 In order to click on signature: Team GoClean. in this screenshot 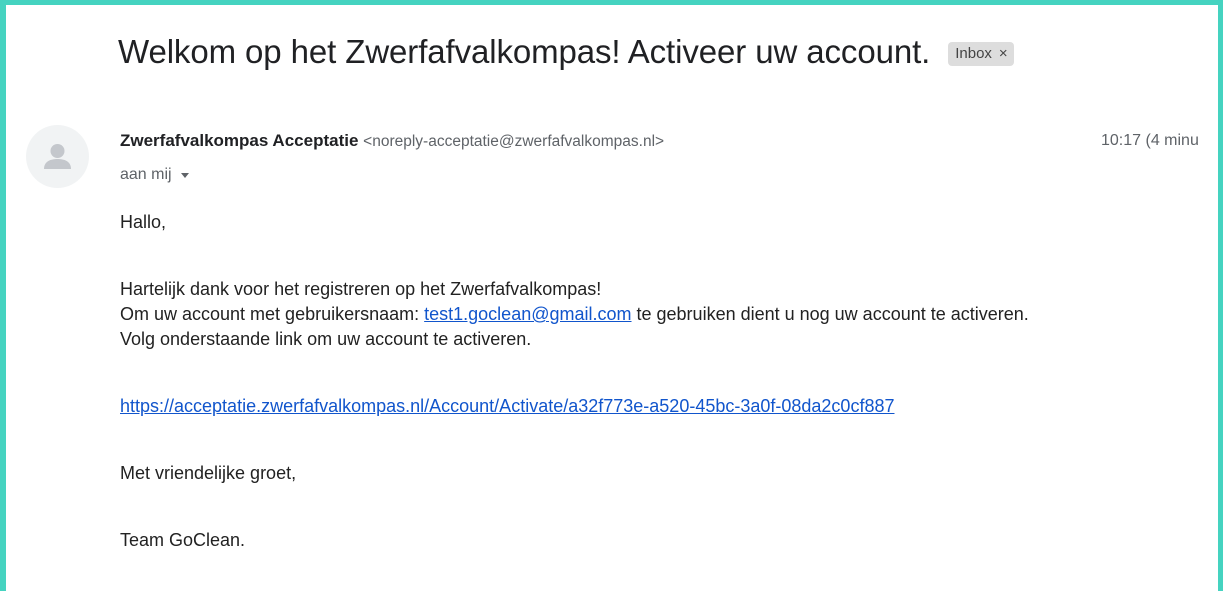, I will do `click(183, 540)`.